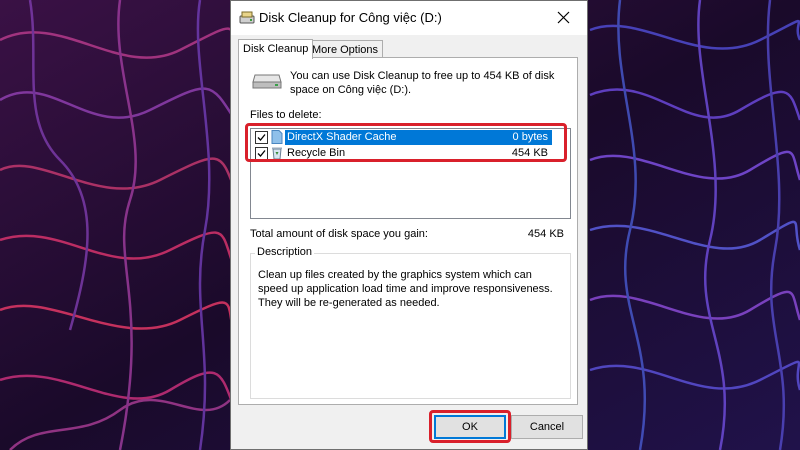  I want to click on ok-highlight-annotation, so click(470, 426).